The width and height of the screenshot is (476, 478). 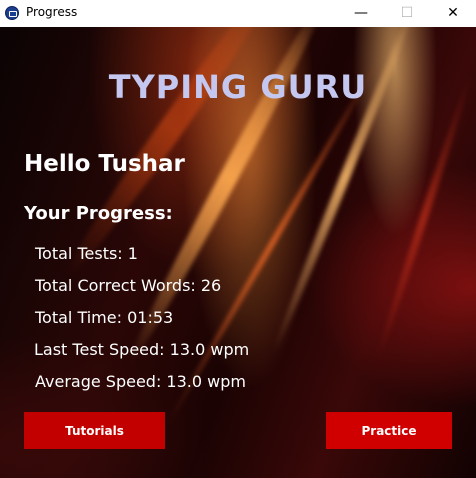 I want to click on close-button: ✕, so click(x=453, y=13).